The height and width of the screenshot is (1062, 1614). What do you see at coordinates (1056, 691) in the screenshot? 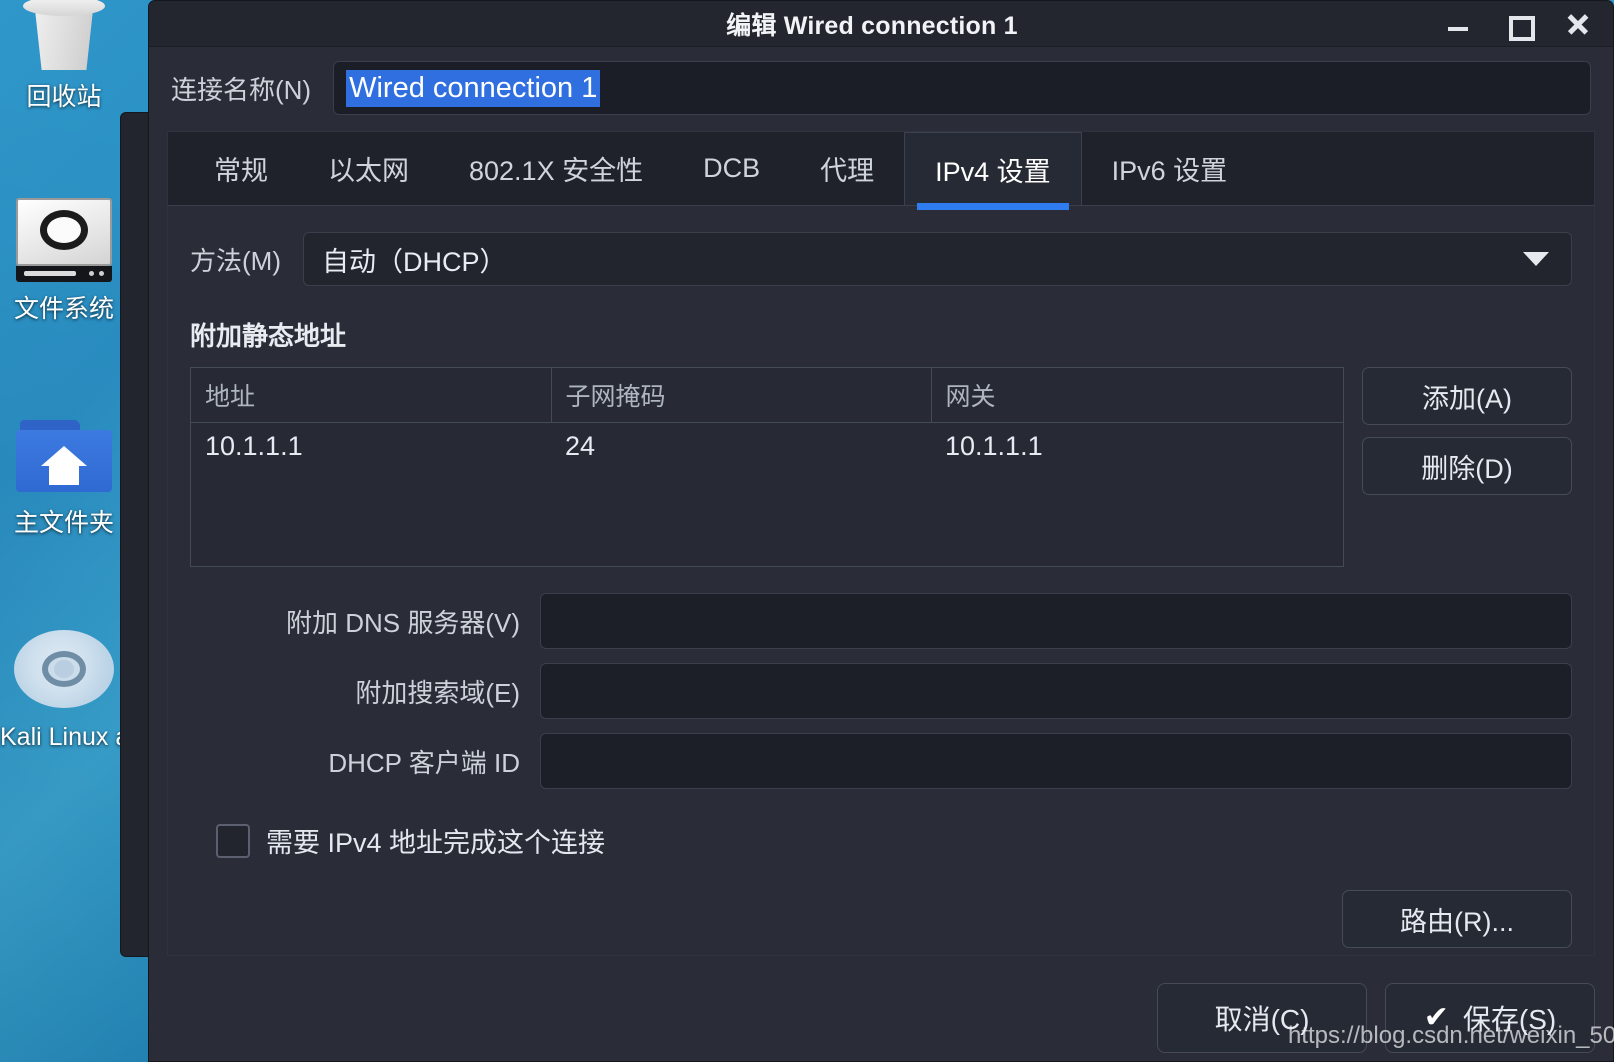
I see `search-domains-input` at bounding box center [1056, 691].